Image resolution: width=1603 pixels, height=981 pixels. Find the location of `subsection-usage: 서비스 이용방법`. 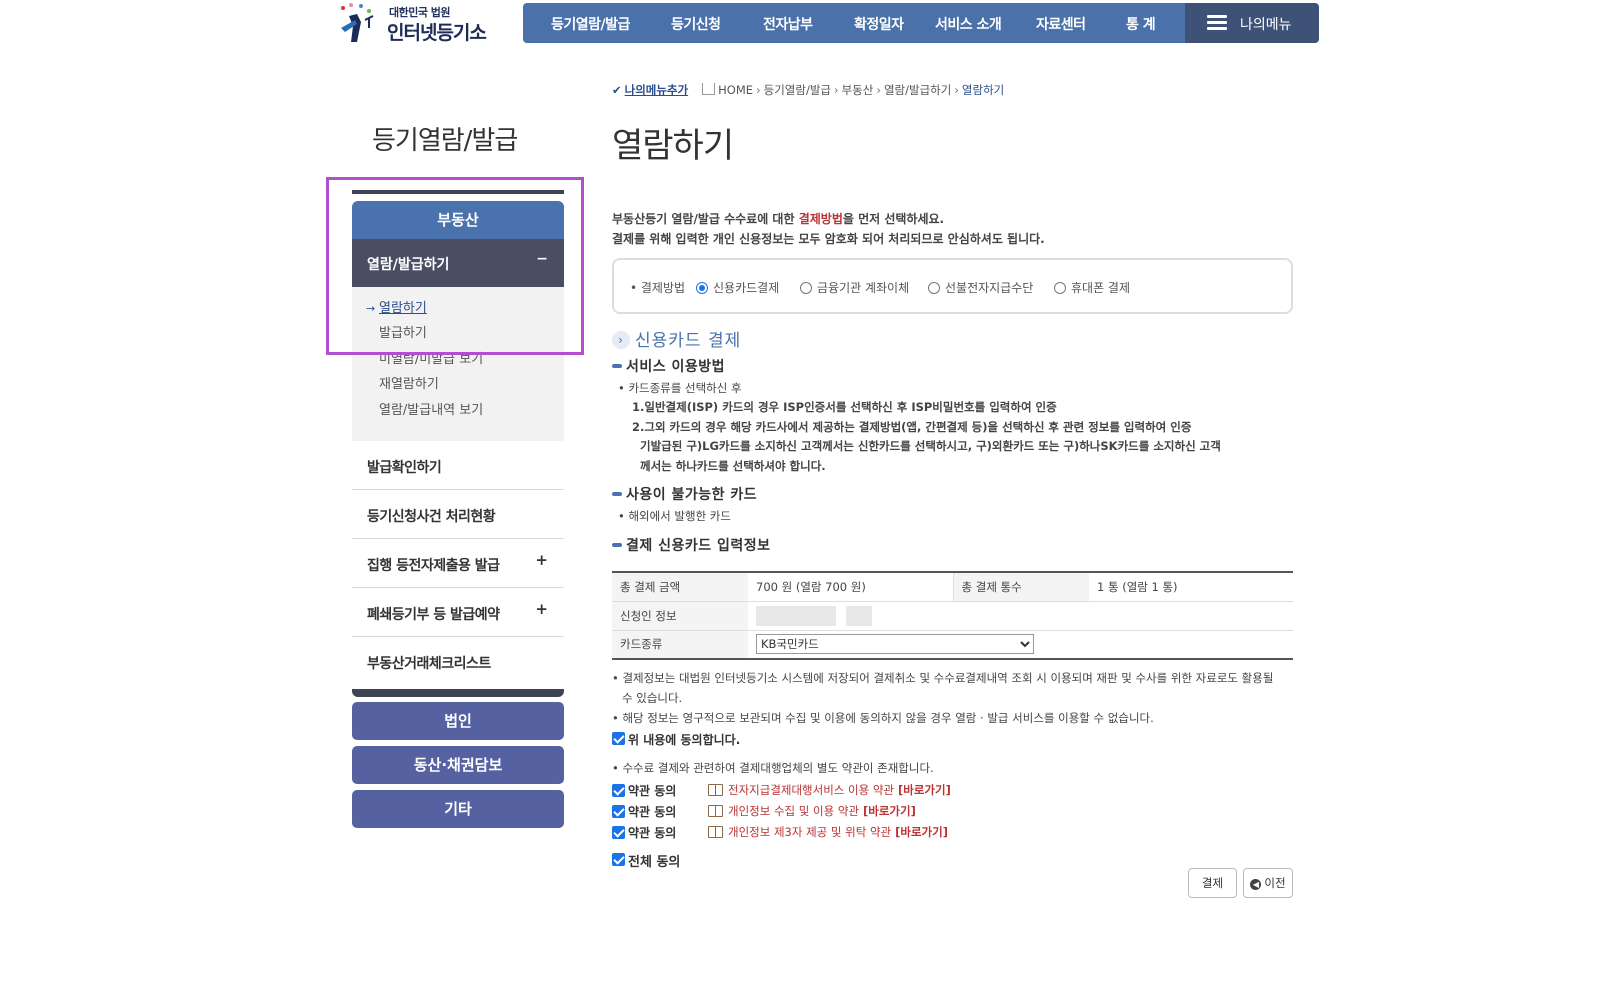

subsection-usage: 서비스 이용방법 is located at coordinates (668, 366).